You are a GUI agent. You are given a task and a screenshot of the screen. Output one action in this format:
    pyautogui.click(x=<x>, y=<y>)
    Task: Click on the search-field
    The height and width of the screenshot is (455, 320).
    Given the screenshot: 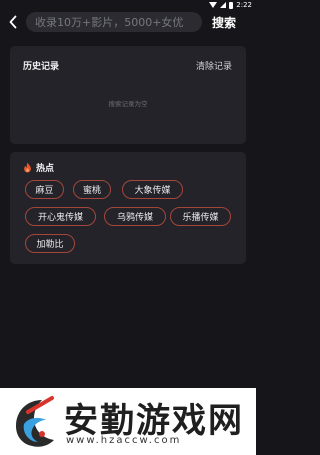 What is the action you would take?
    pyautogui.click(x=114, y=22)
    